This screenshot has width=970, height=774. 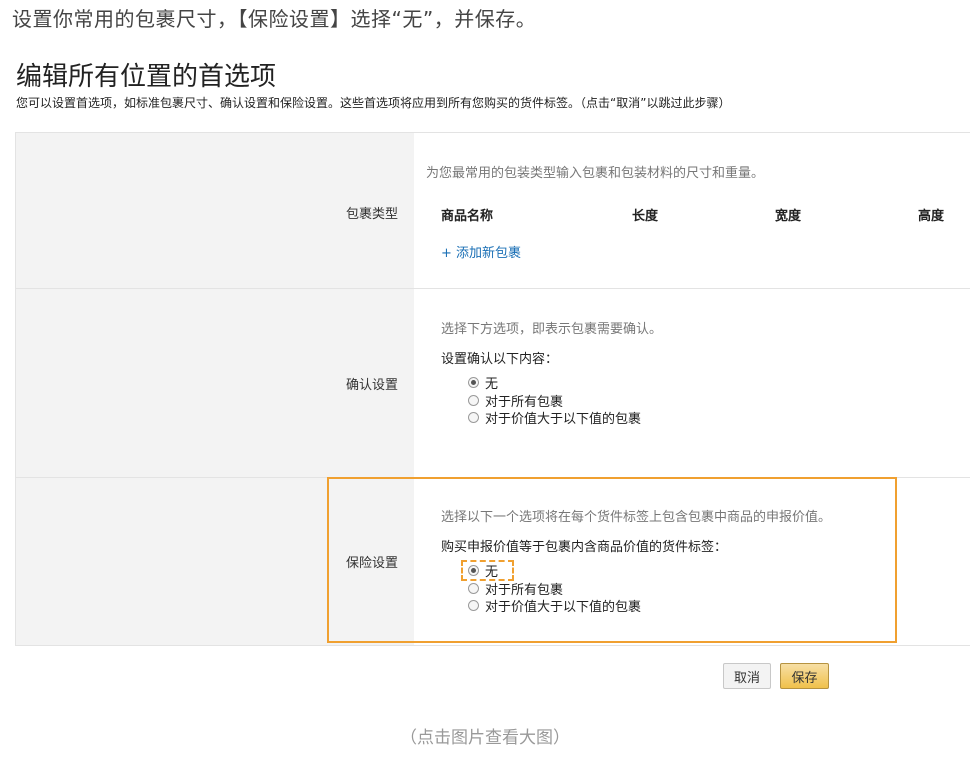 What do you see at coordinates (747, 676) in the screenshot?
I see `cancel-button: 取消` at bounding box center [747, 676].